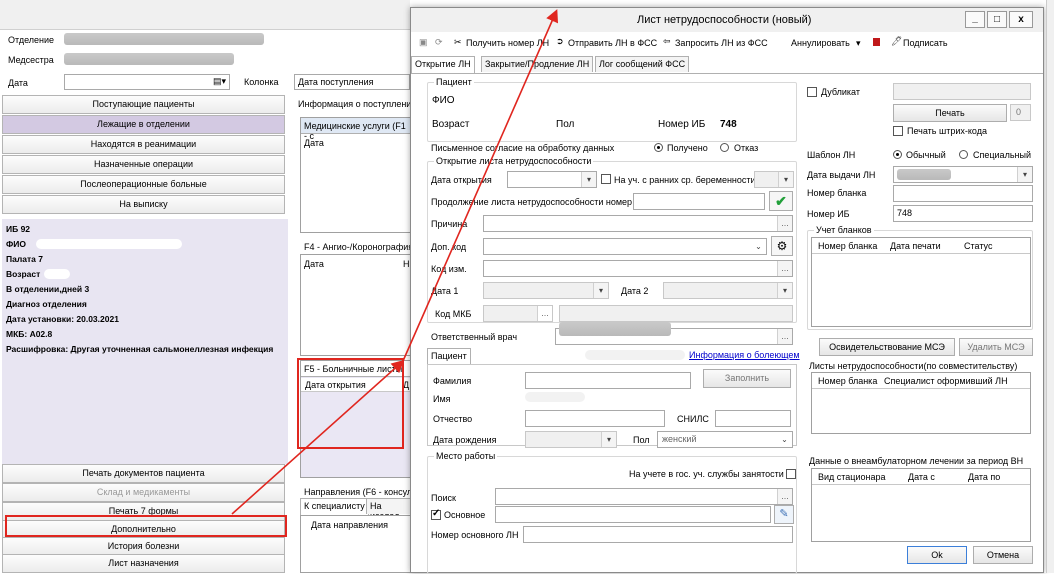 This screenshot has width=1054, height=574. What do you see at coordinates (820, 43) in the screenshot?
I see `annul-button: Аннулировать` at bounding box center [820, 43].